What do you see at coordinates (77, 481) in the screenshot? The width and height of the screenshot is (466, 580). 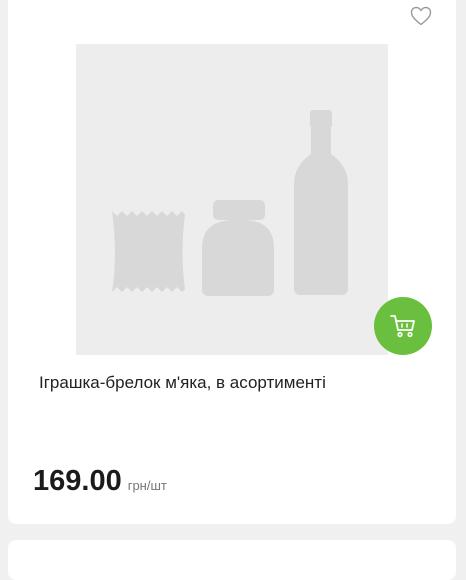 I see `price-value: 169.00` at bounding box center [77, 481].